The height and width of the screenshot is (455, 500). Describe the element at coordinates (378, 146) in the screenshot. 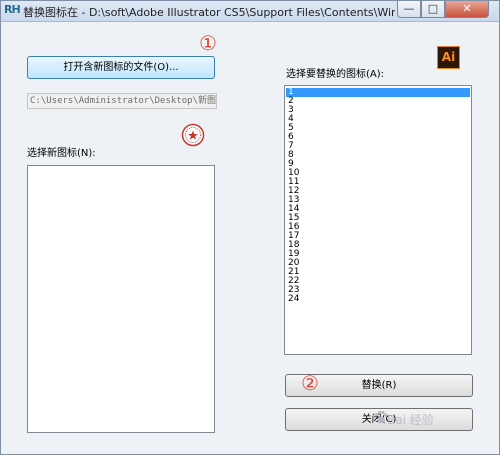

I see `list-item: 7` at that location.